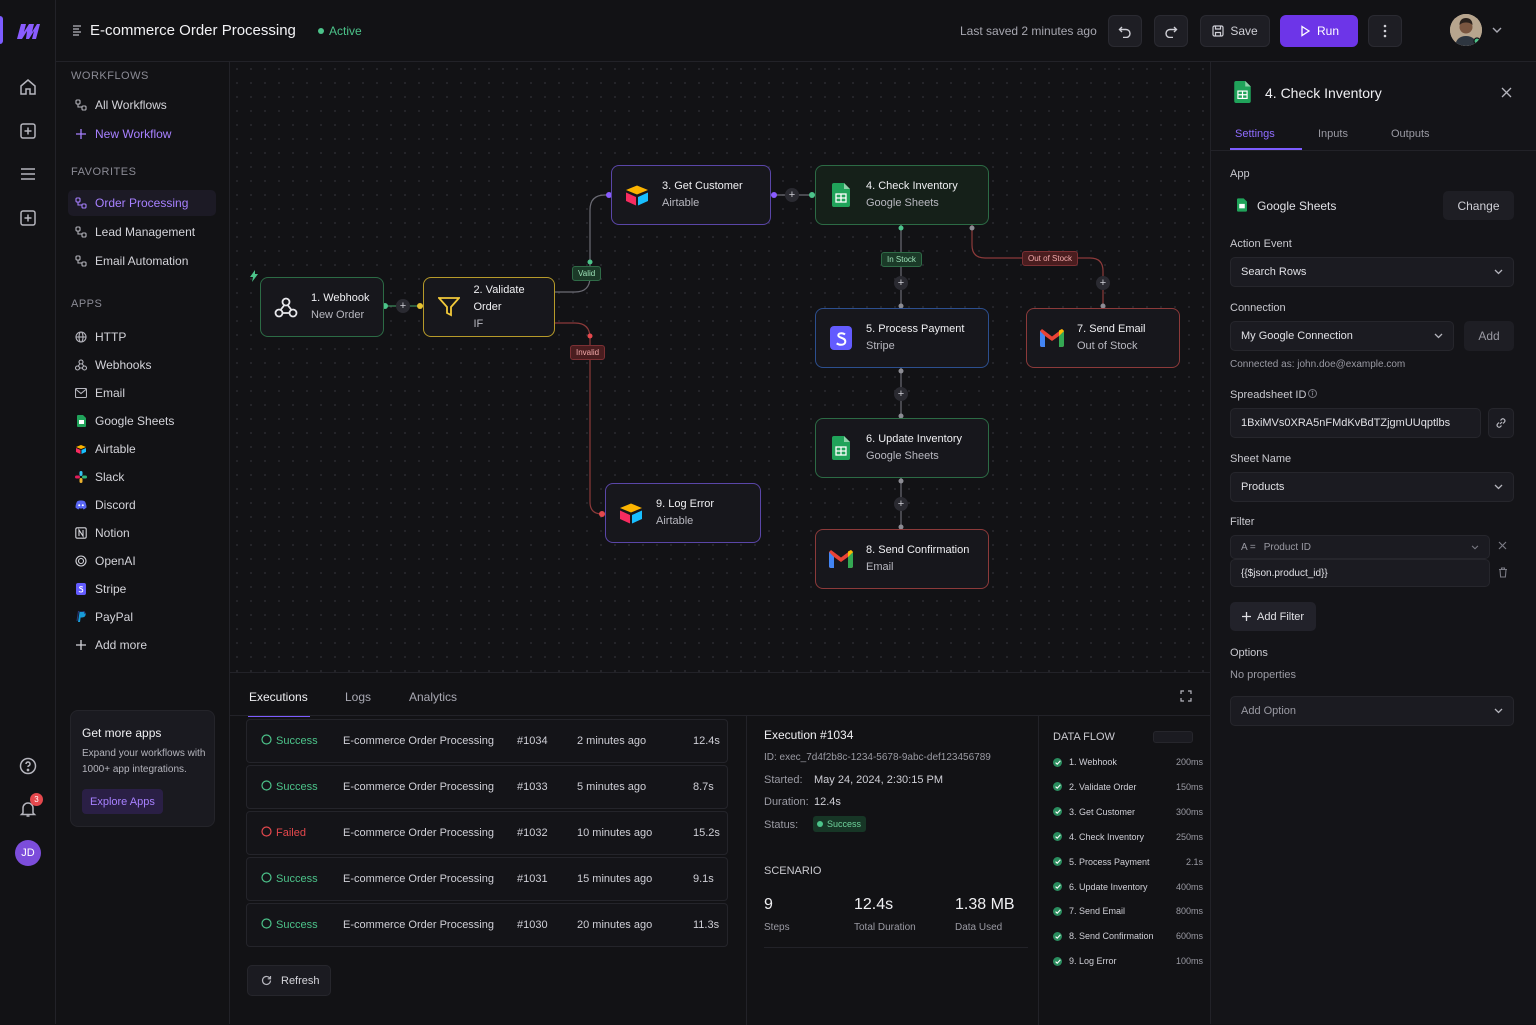 Image resolution: width=1536 pixels, height=1025 pixels. What do you see at coordinates (683, 513) in the screenshot?
I see `node-log-error: 9. Log Error Airtable` at bounding box center [683, 513].